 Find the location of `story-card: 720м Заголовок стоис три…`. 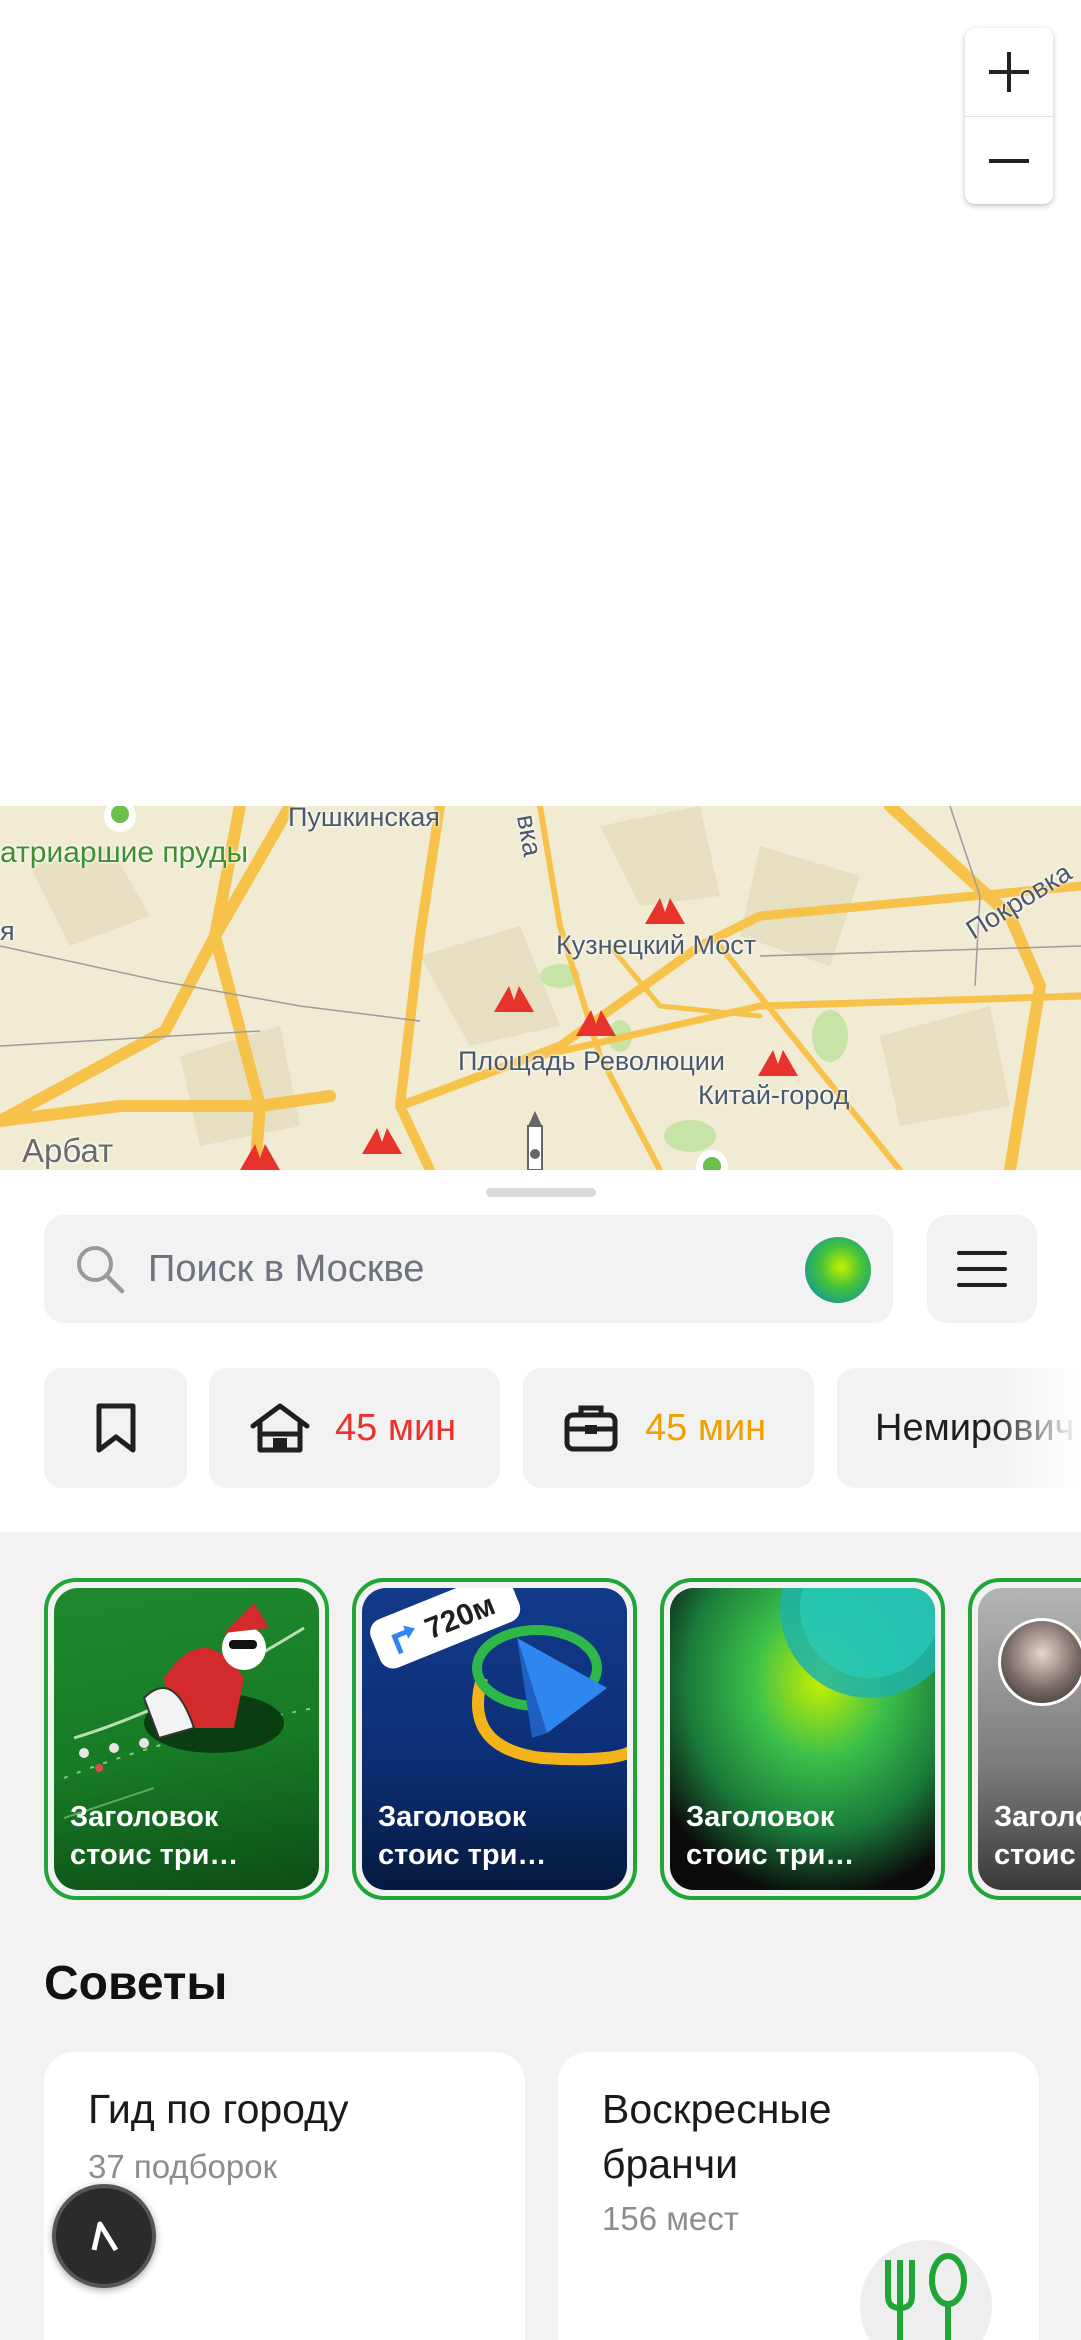

story-card: 720м Заголовок стоис три… is located at coordinates (494, 1739).